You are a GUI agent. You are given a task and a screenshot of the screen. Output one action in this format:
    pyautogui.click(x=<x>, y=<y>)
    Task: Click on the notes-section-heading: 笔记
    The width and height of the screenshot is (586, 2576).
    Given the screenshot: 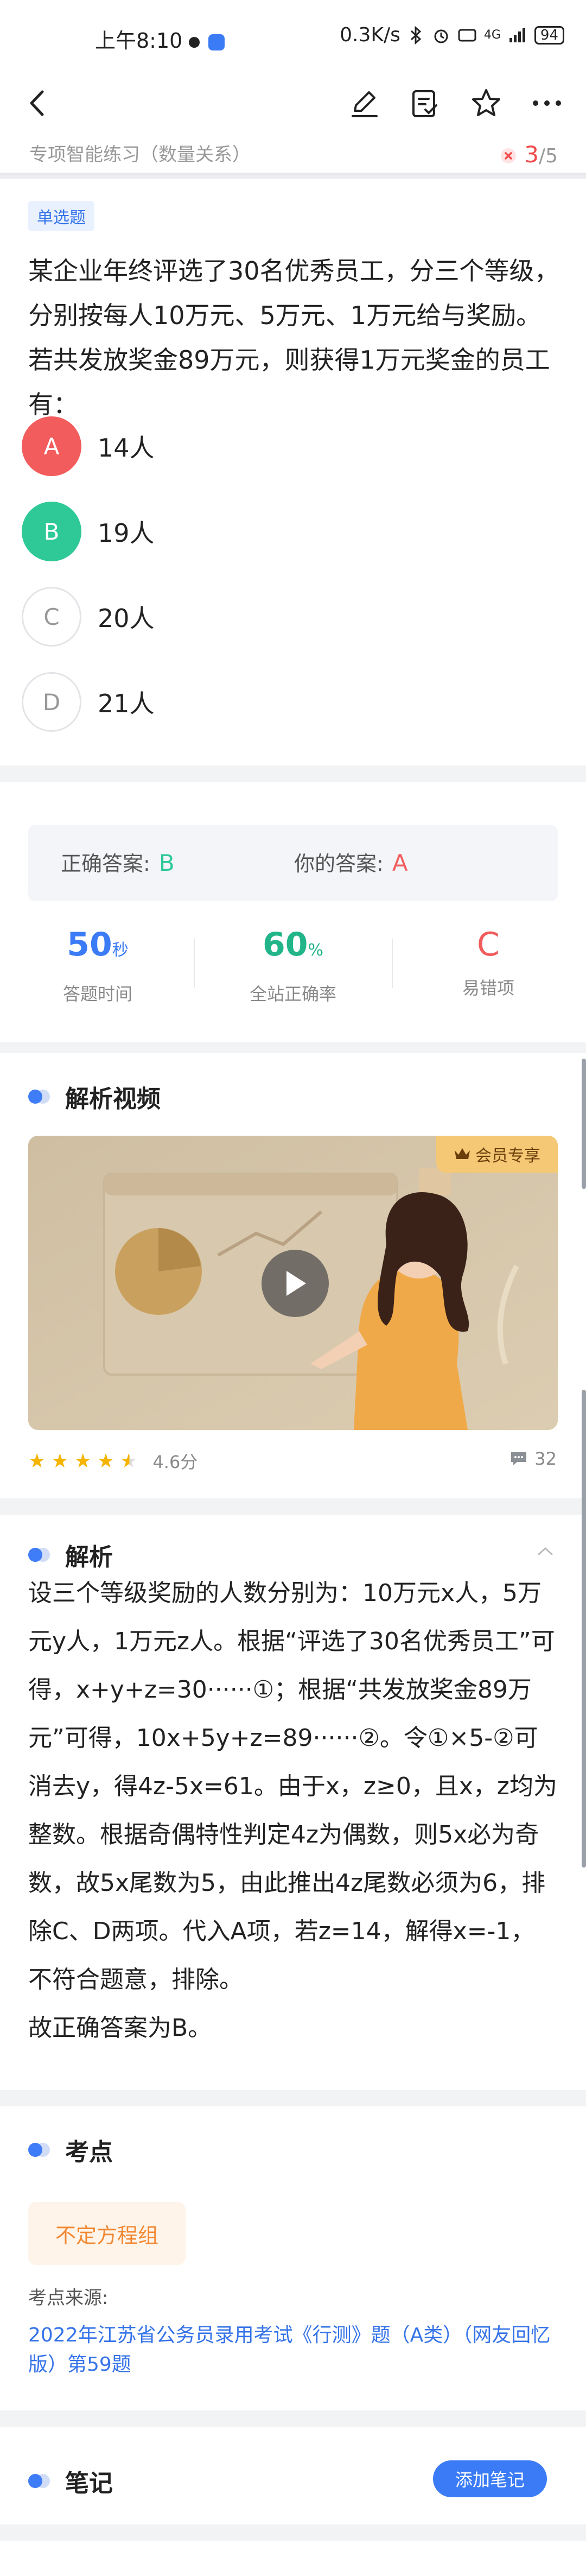 What is the action you would take?
    pyautogui.click(x=70, y=2481)
    